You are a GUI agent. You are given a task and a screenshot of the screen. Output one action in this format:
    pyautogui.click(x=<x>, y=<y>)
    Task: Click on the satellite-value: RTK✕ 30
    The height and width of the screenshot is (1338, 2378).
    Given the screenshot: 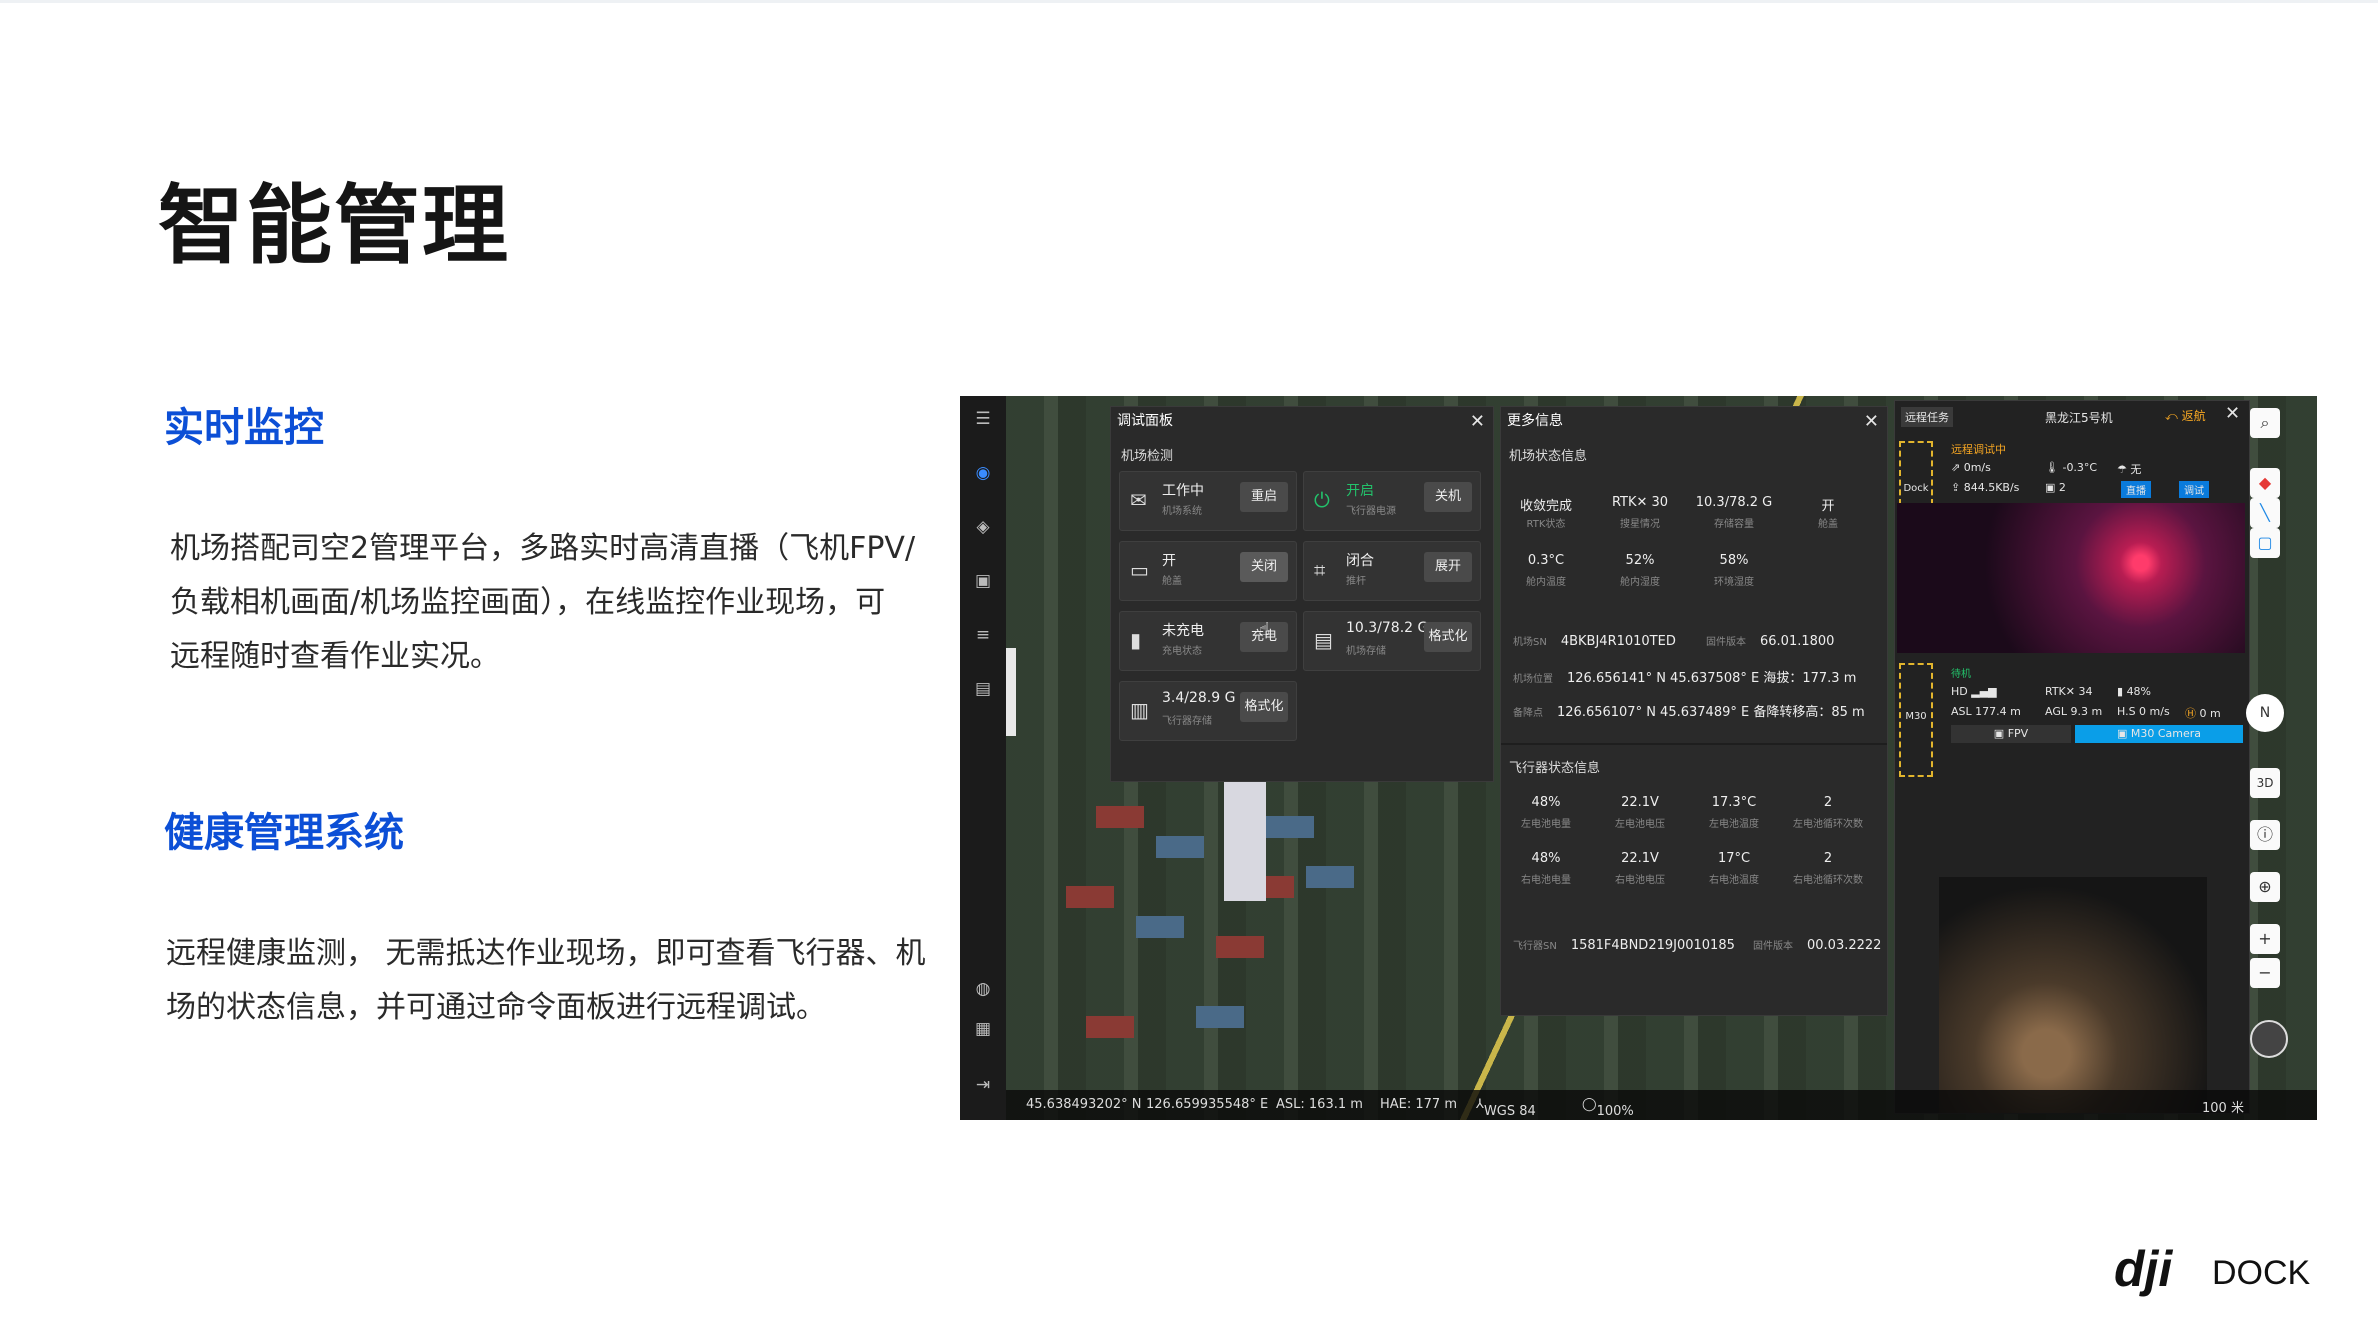 What is the action you would take?
    pyautogui.click(x=1640, y=502)
    